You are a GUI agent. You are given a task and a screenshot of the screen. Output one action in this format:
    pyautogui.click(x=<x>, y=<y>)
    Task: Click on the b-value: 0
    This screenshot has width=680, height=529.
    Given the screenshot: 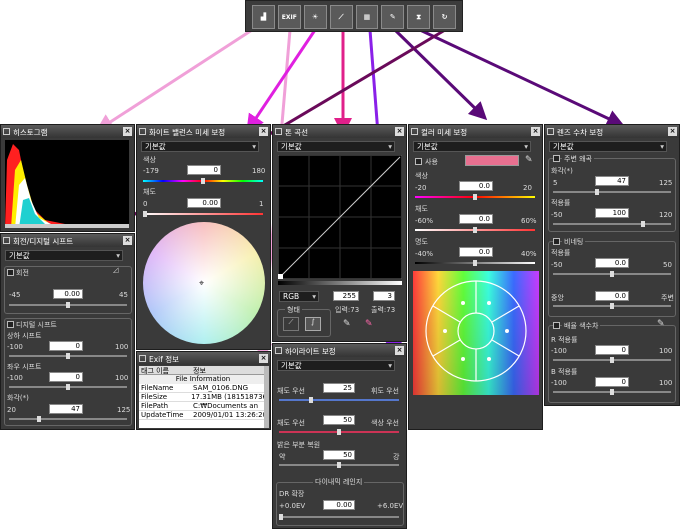 What is the action you would take?
    pyautogui.click(x=612, y=382)
    